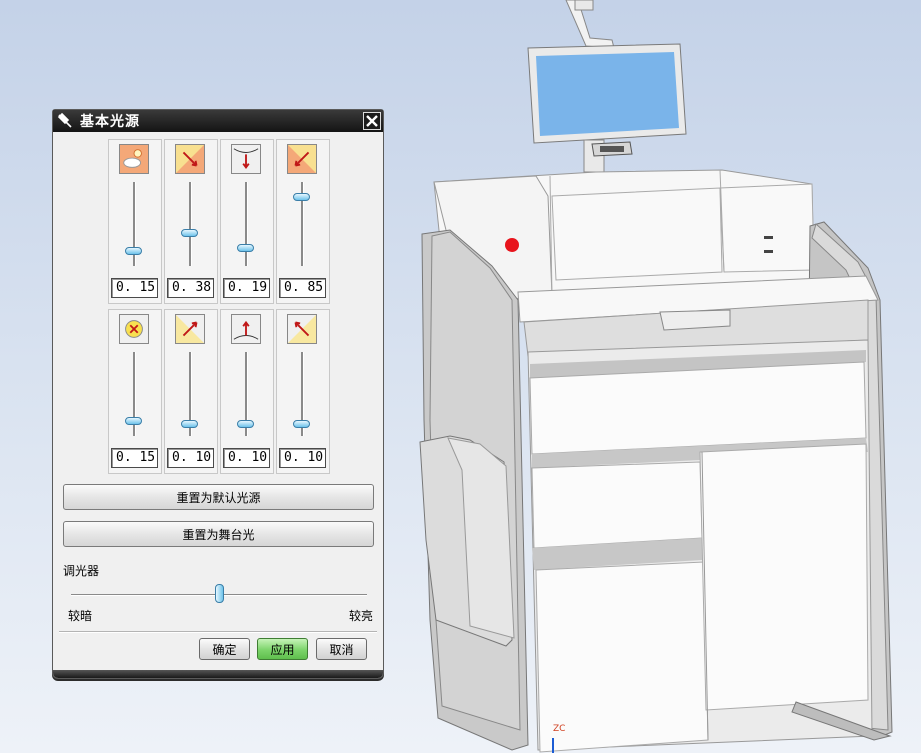 The image size is (921, 753). I want to click on bottom-left-light-icon, so click(190, 329).